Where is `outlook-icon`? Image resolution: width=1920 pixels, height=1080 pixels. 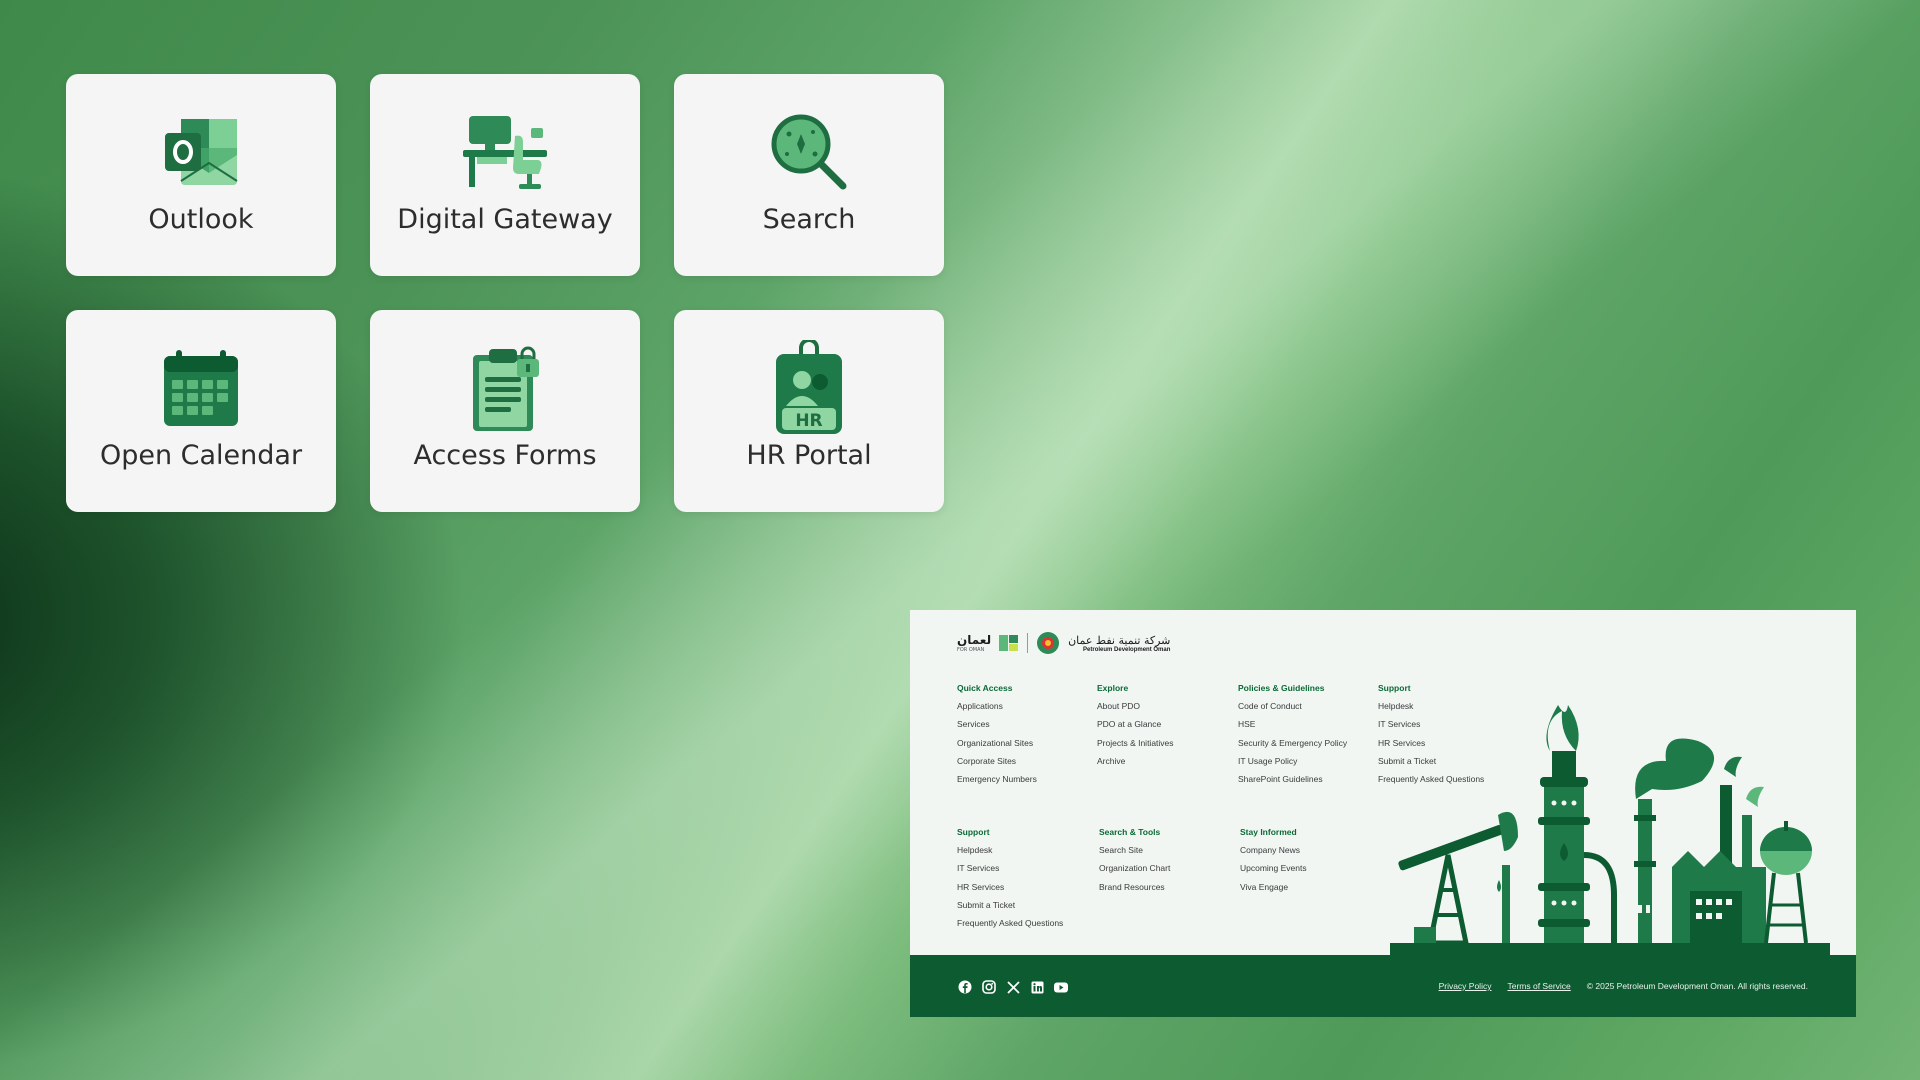 outlook-icon is located at coordinates (201, 152).